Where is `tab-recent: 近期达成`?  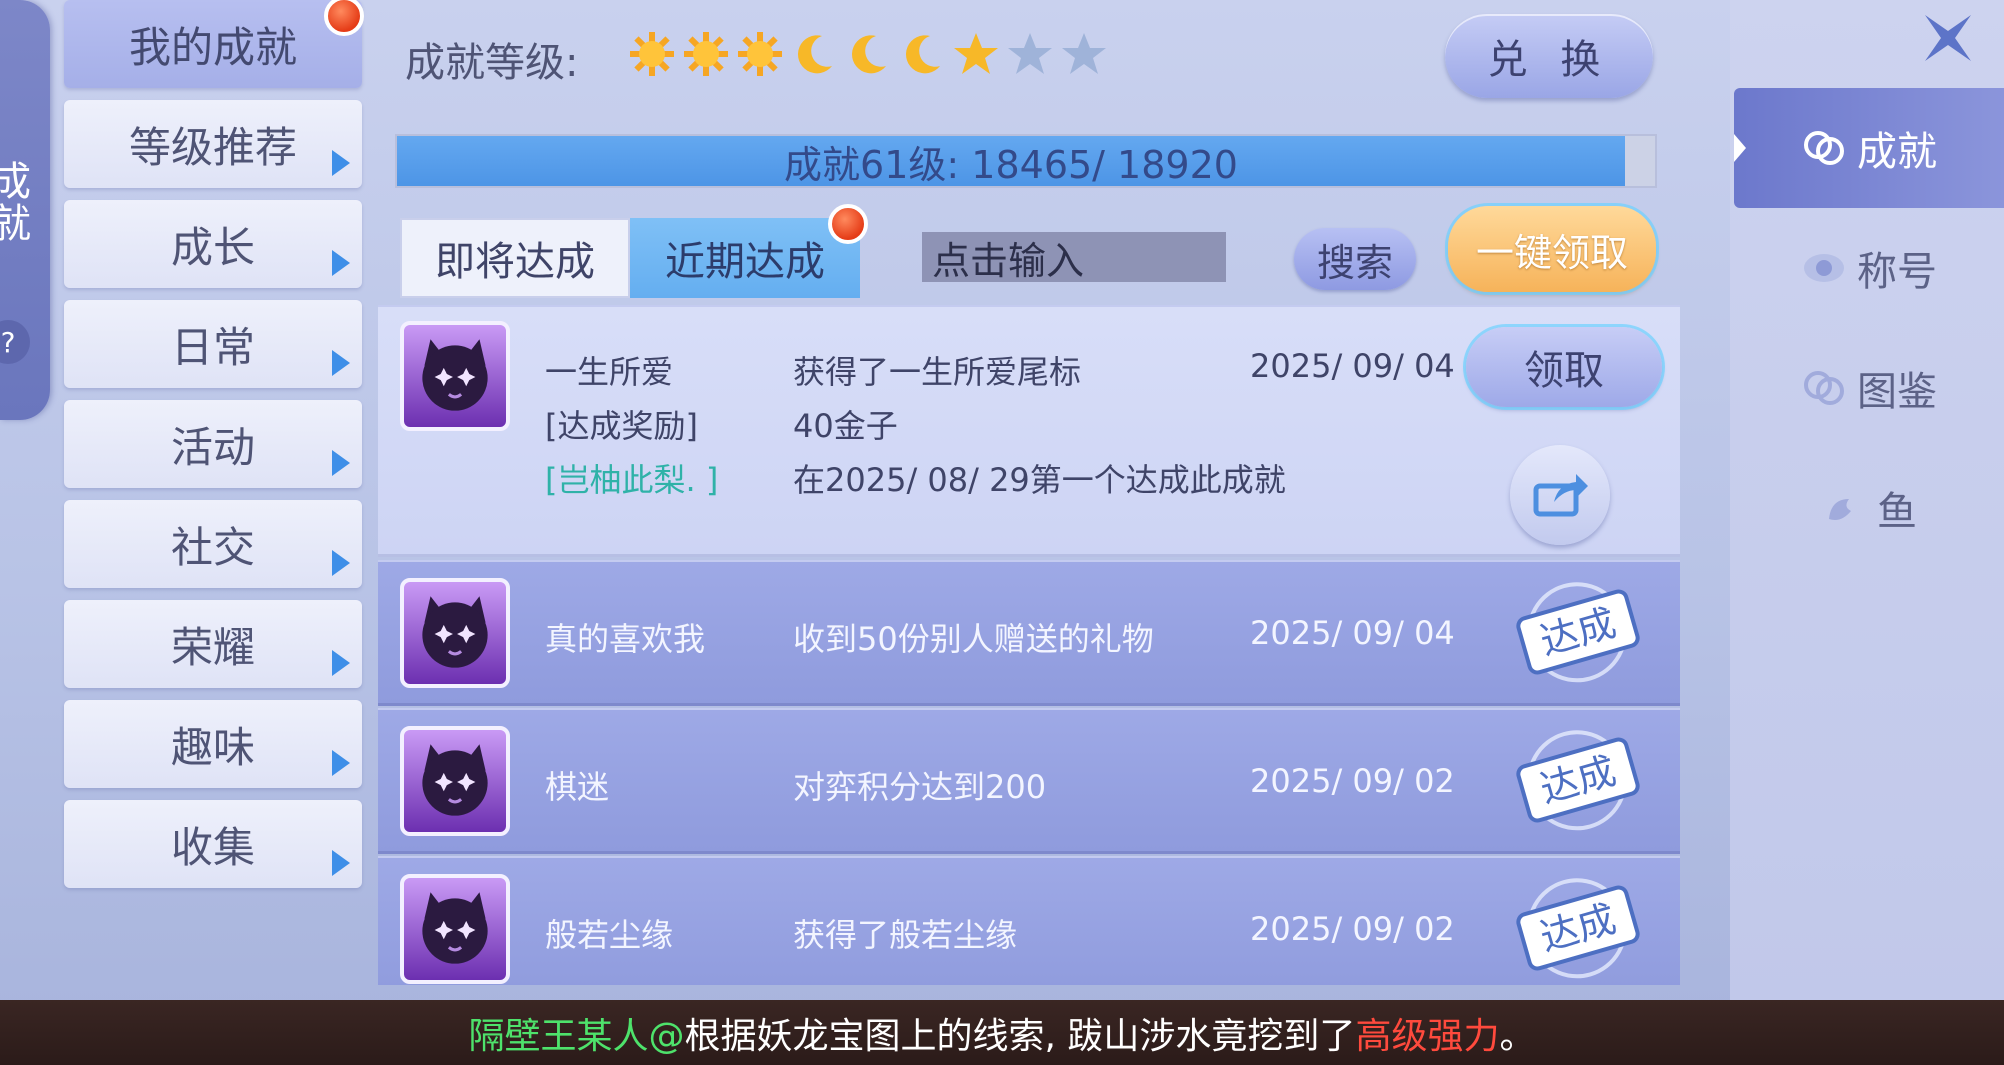 tab-recent: 近期达成 is located at coordinates (749, 251).